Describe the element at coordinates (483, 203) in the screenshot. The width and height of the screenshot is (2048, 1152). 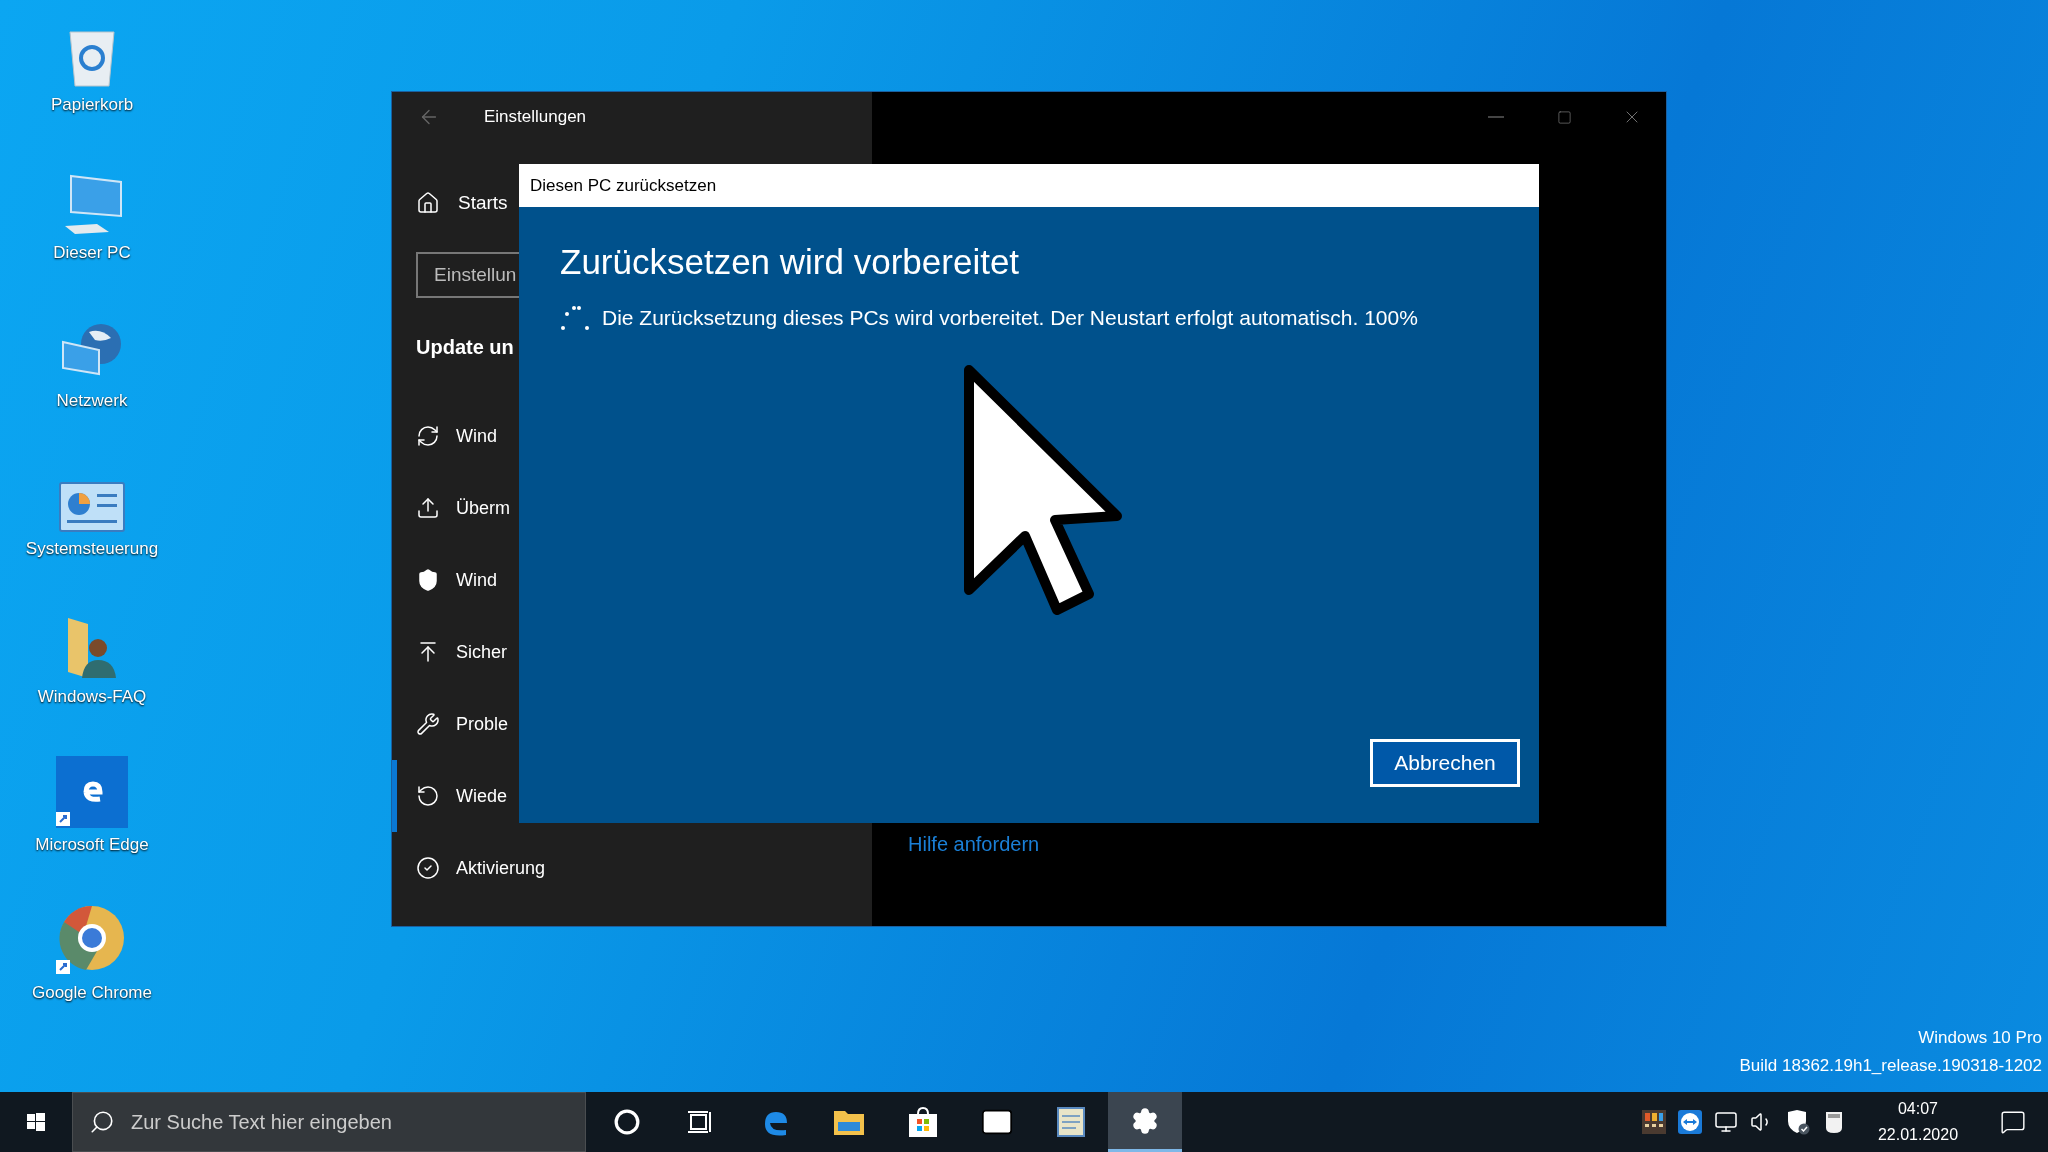
I see `nav-item: Starts` at that location.